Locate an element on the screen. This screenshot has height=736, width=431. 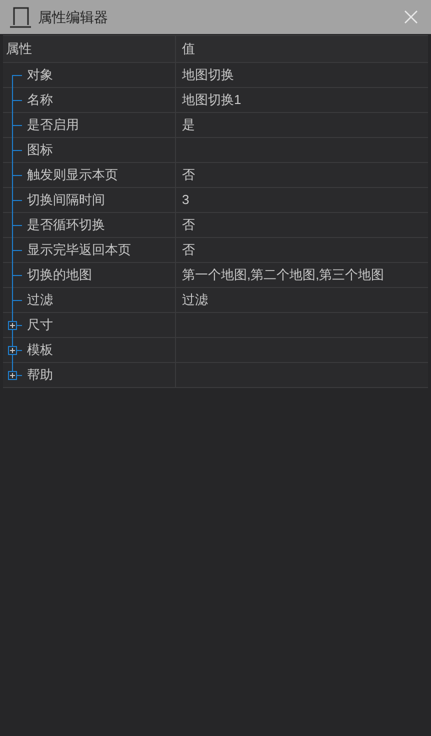
property-name: 名称 is located at coordinates (40, 100).